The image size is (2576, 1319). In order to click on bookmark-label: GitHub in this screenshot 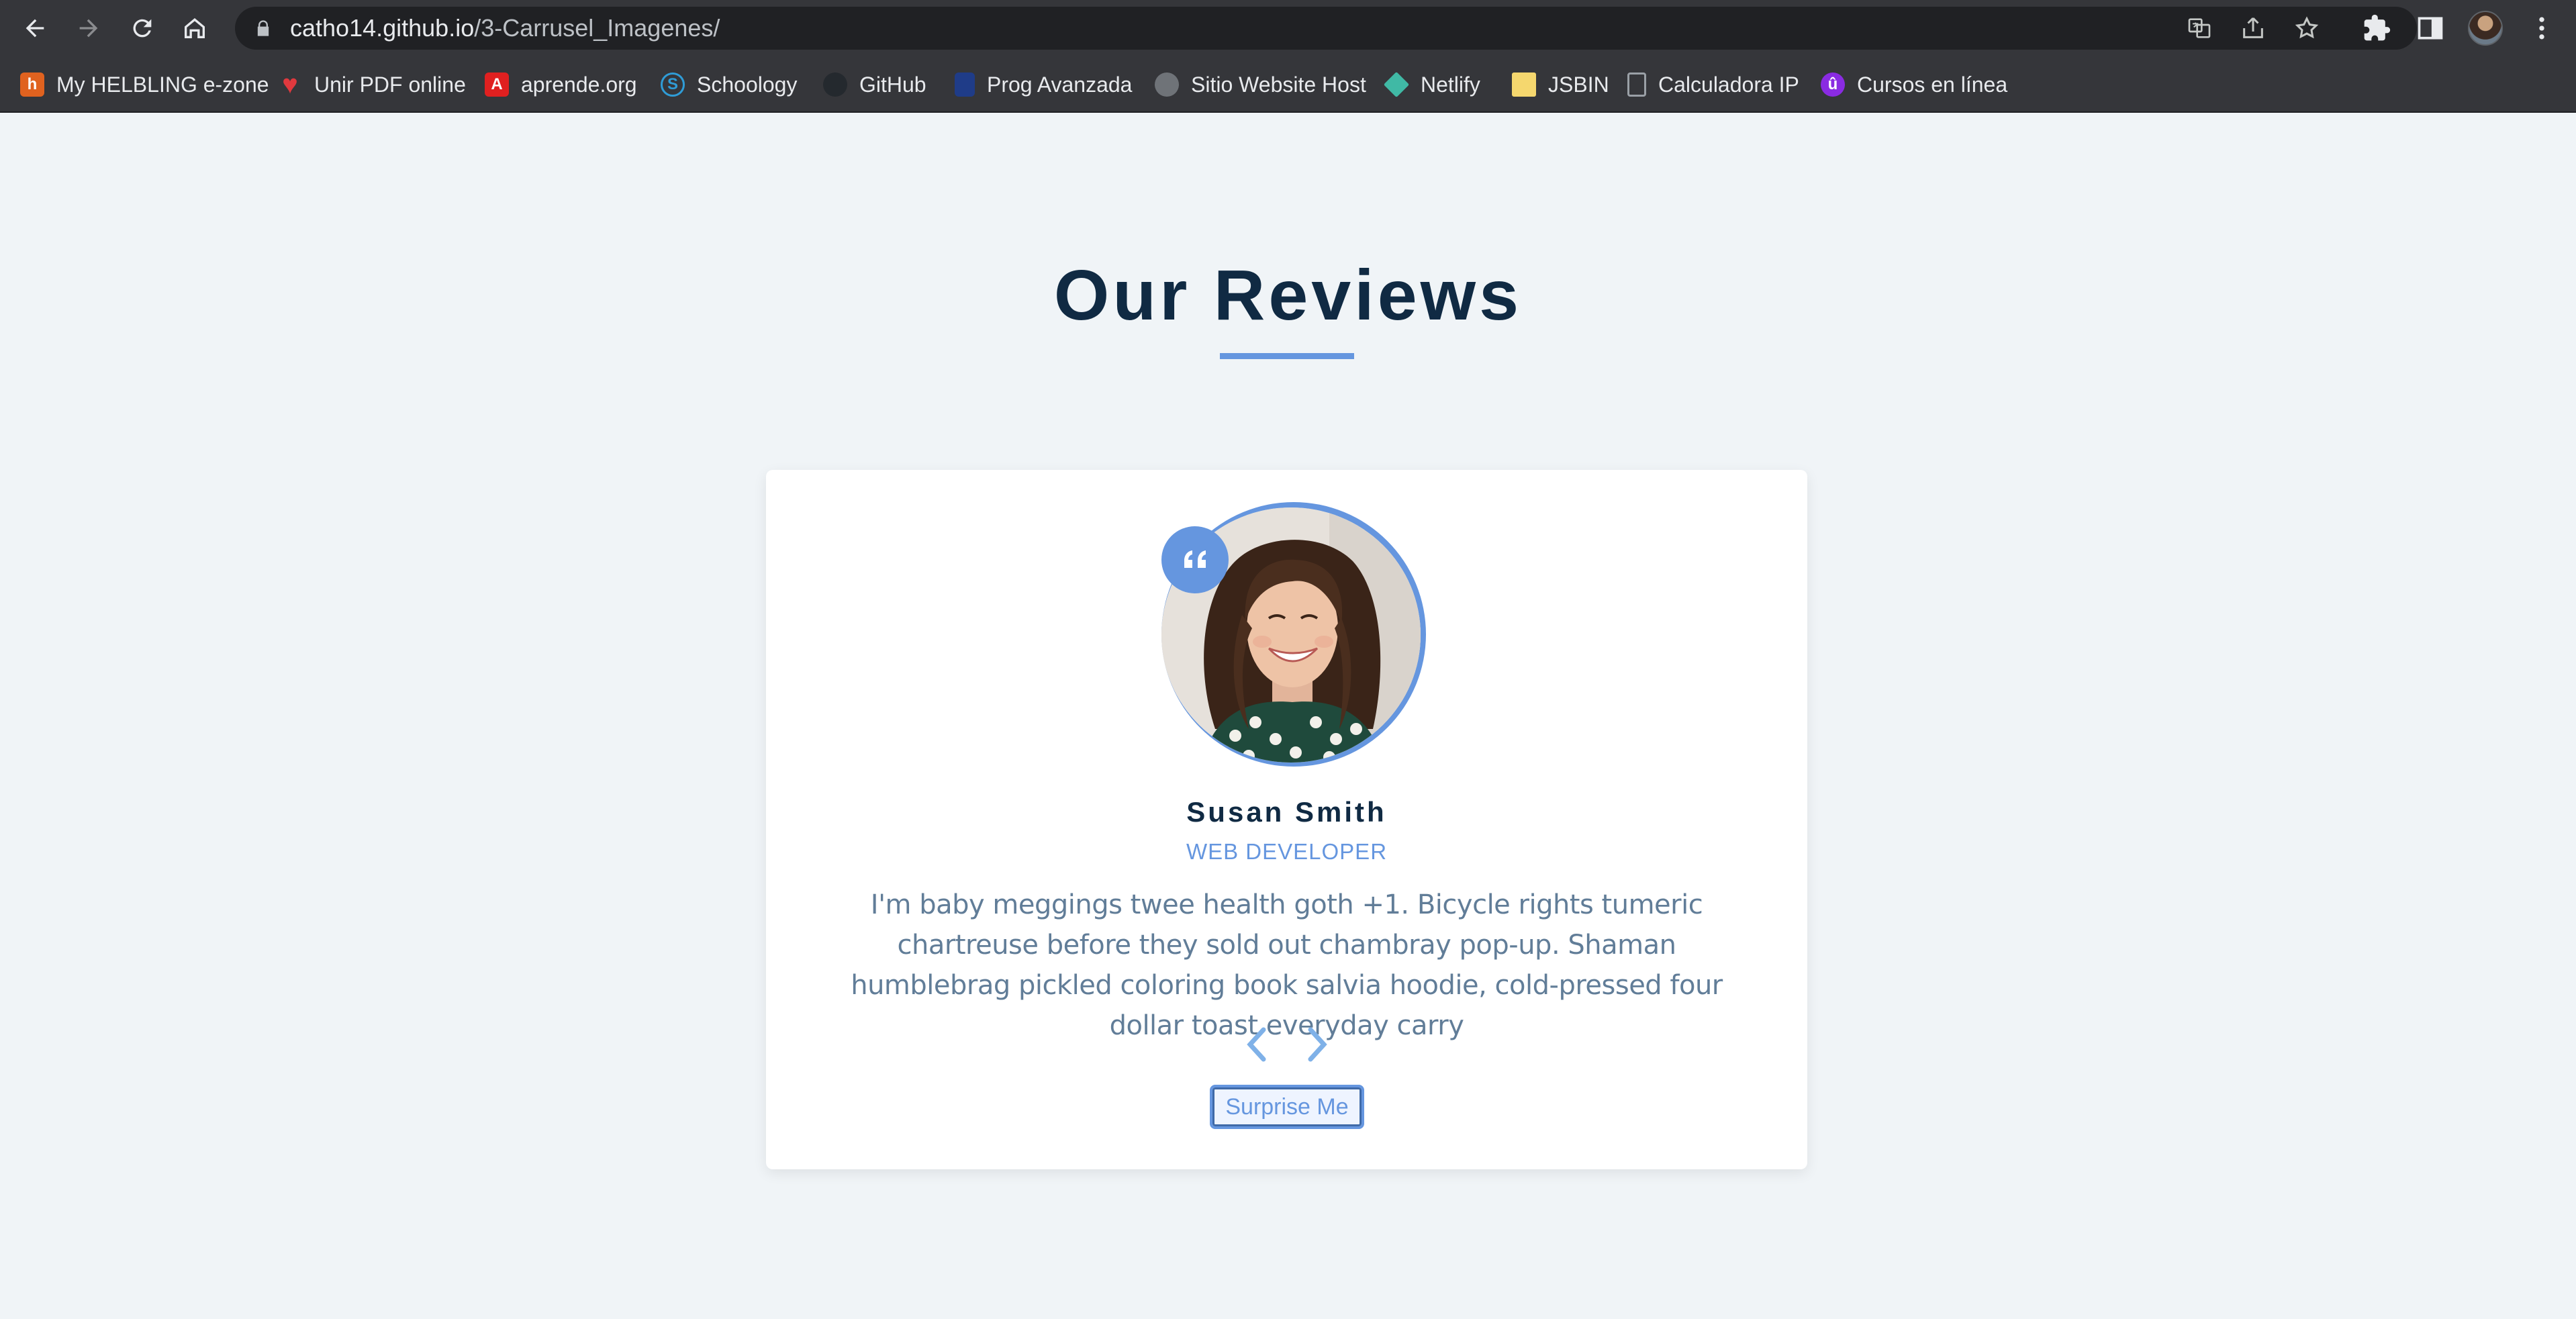, I will do `click(893, 84)`.